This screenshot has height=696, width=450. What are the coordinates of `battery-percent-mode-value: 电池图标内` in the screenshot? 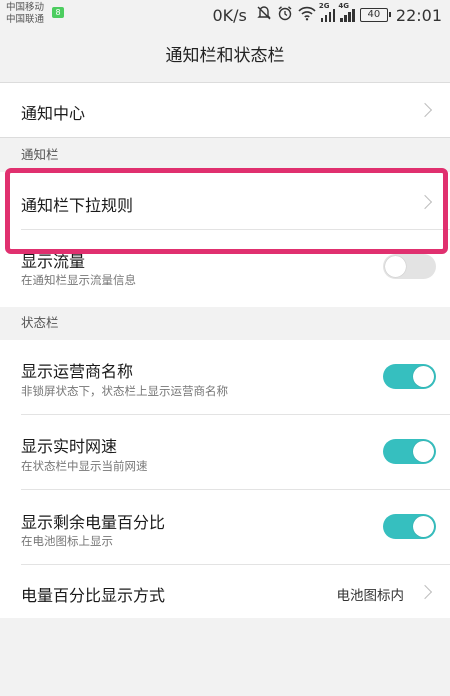 It's located at (370, 596).